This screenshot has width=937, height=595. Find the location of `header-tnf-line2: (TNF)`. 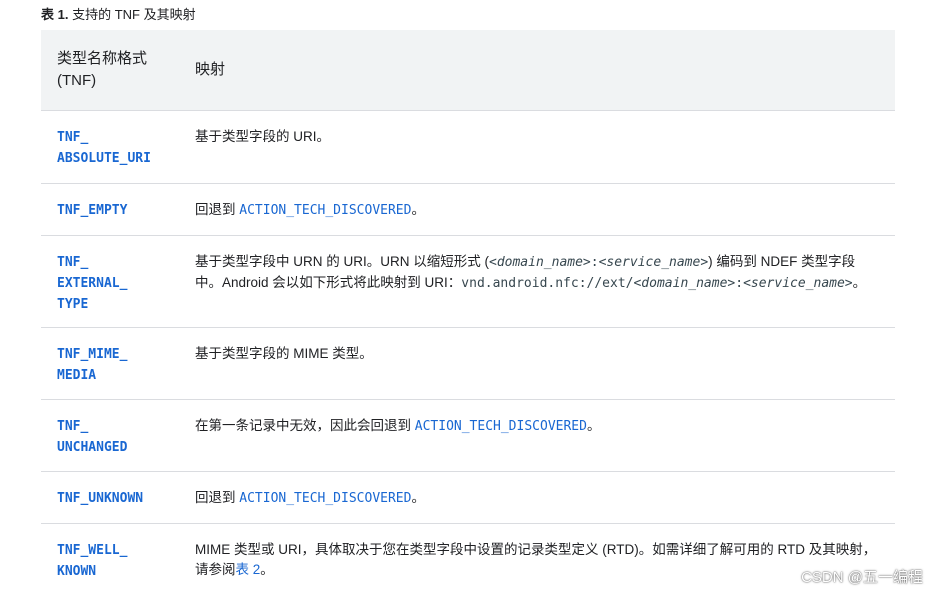

header-tnf-line2: (TNF) is located at coordinates (77, 80).